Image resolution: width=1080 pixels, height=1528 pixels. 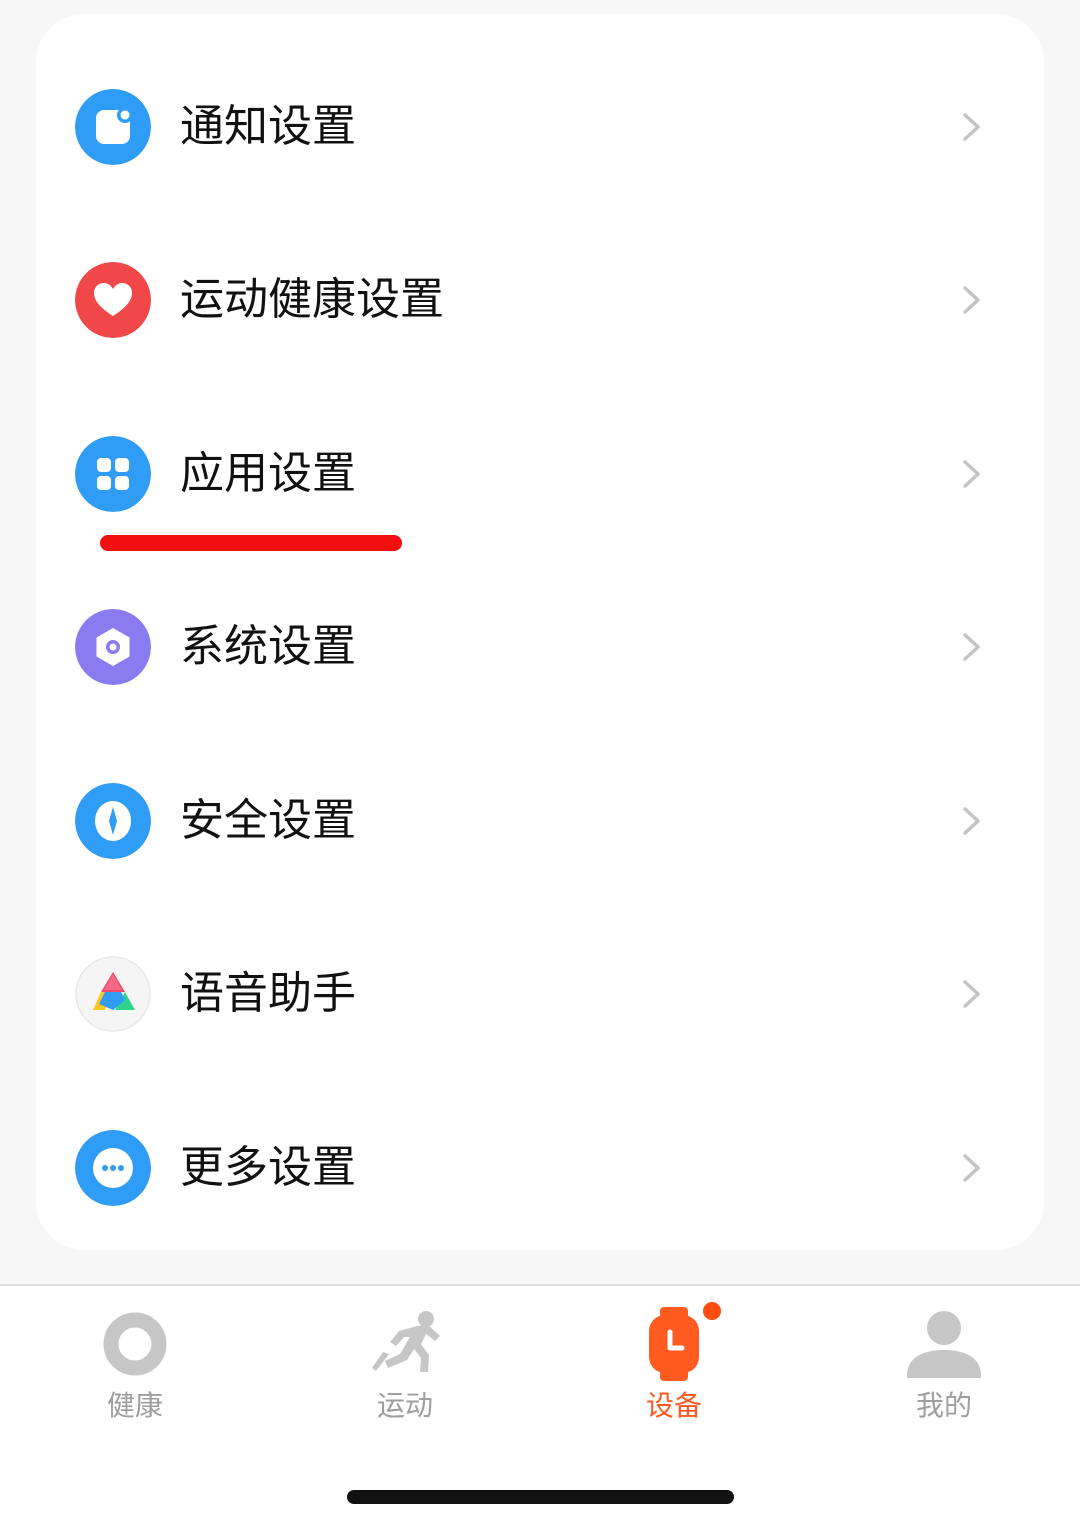 I want to click on tab-profile: 我的, so click(x=944, y=1361).